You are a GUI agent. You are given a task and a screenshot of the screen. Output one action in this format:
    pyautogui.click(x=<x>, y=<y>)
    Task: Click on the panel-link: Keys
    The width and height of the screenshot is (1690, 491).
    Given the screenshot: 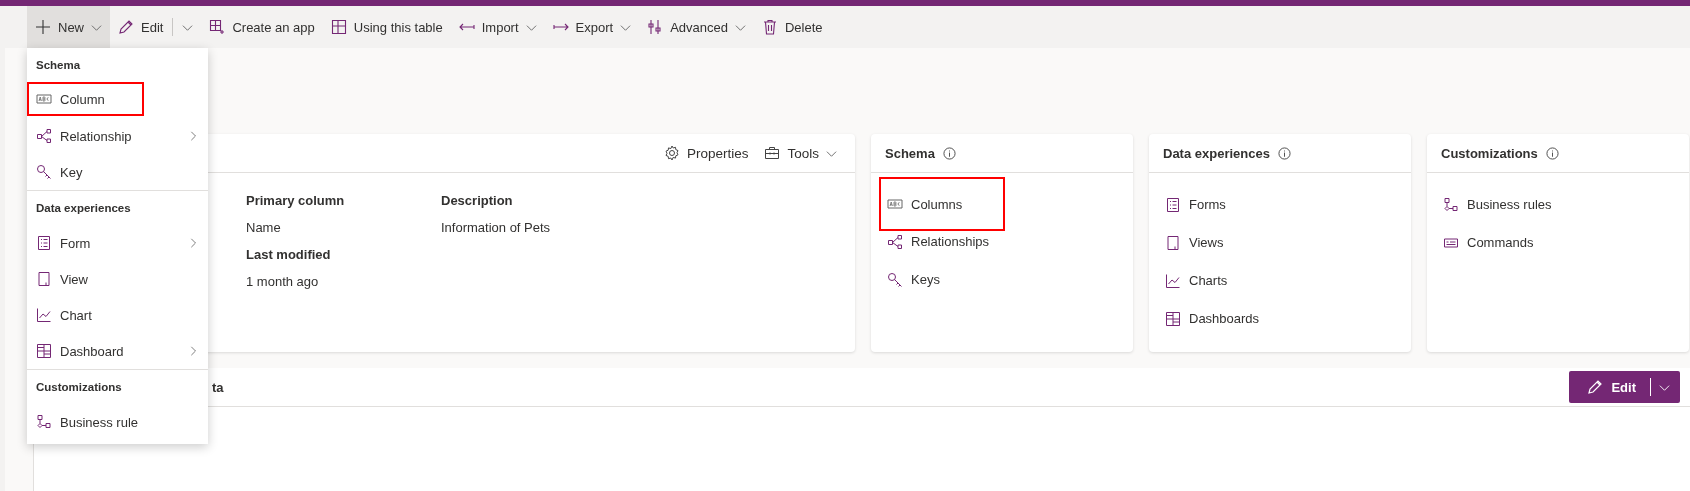 What is the action you would take?
    pyautogui.click(x=913, y=279)
    